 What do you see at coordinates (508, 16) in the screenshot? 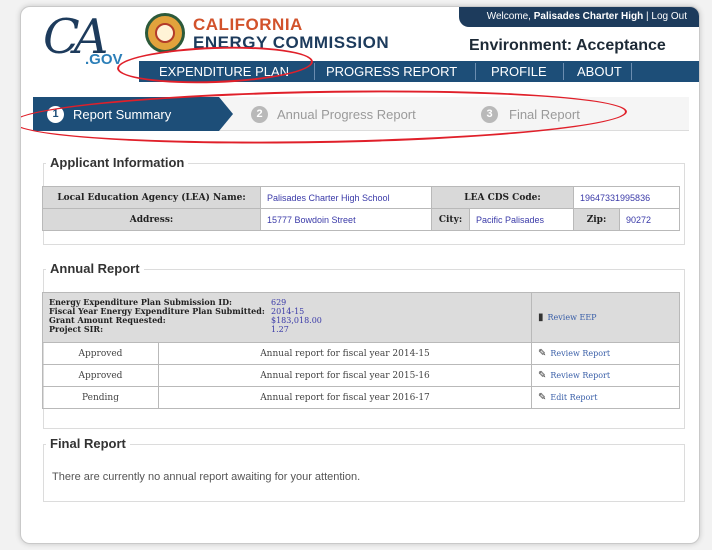
I see `welcome-label: Welcome,` at bounding box center [508, 16].